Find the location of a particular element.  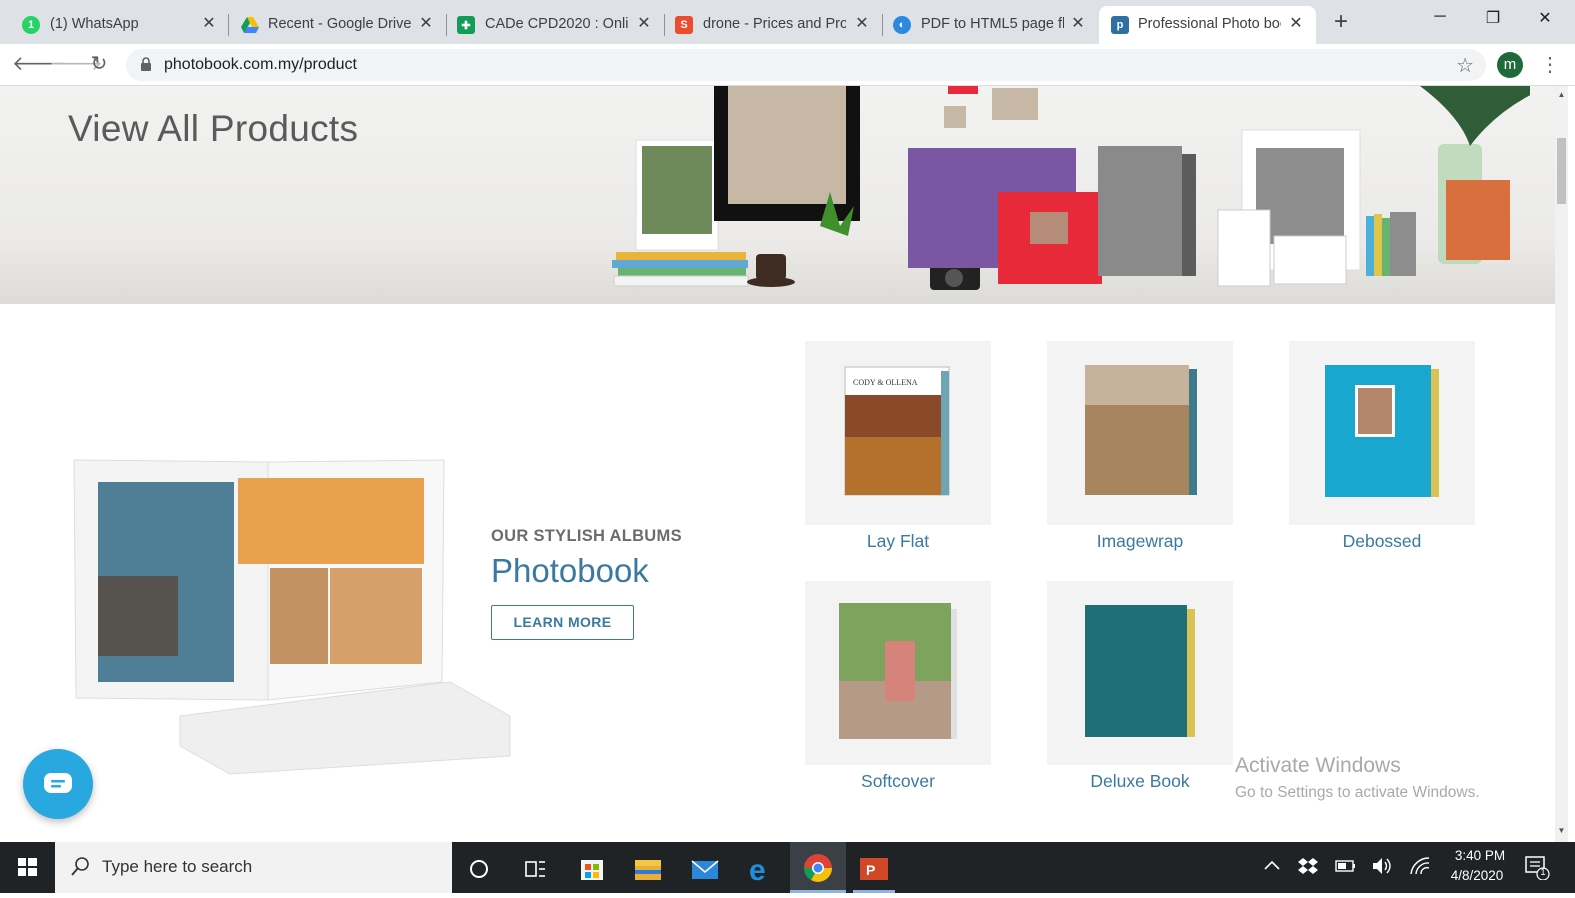

tab-title: CADe CPD2020 : Online is located at coordinates (556, 24).